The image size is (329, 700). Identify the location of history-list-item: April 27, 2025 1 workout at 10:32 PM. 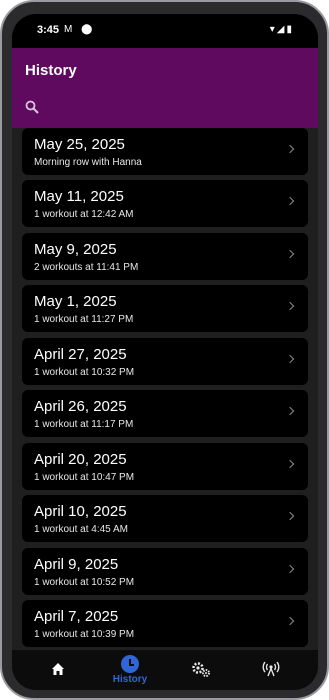
(165, 361).